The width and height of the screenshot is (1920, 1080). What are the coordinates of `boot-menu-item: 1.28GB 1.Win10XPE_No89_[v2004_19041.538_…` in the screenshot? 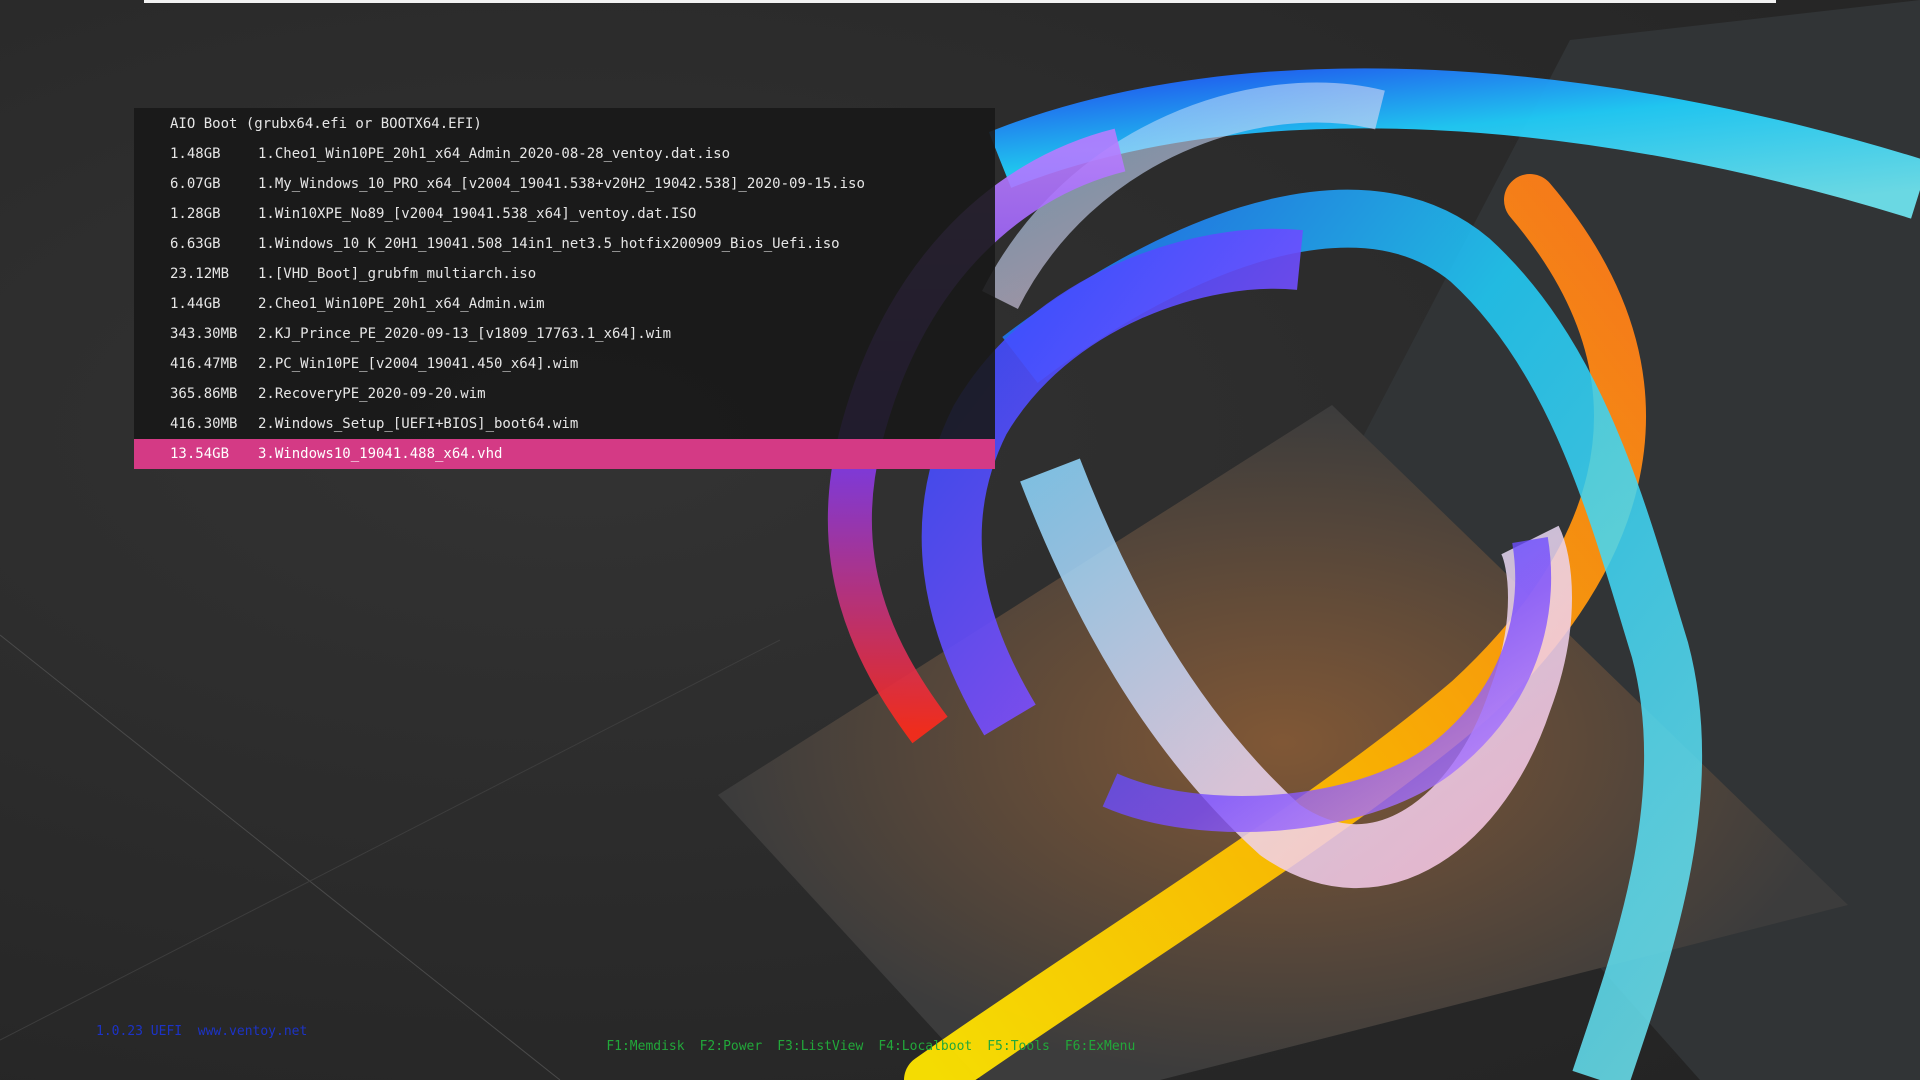 It's located at (564, 214).